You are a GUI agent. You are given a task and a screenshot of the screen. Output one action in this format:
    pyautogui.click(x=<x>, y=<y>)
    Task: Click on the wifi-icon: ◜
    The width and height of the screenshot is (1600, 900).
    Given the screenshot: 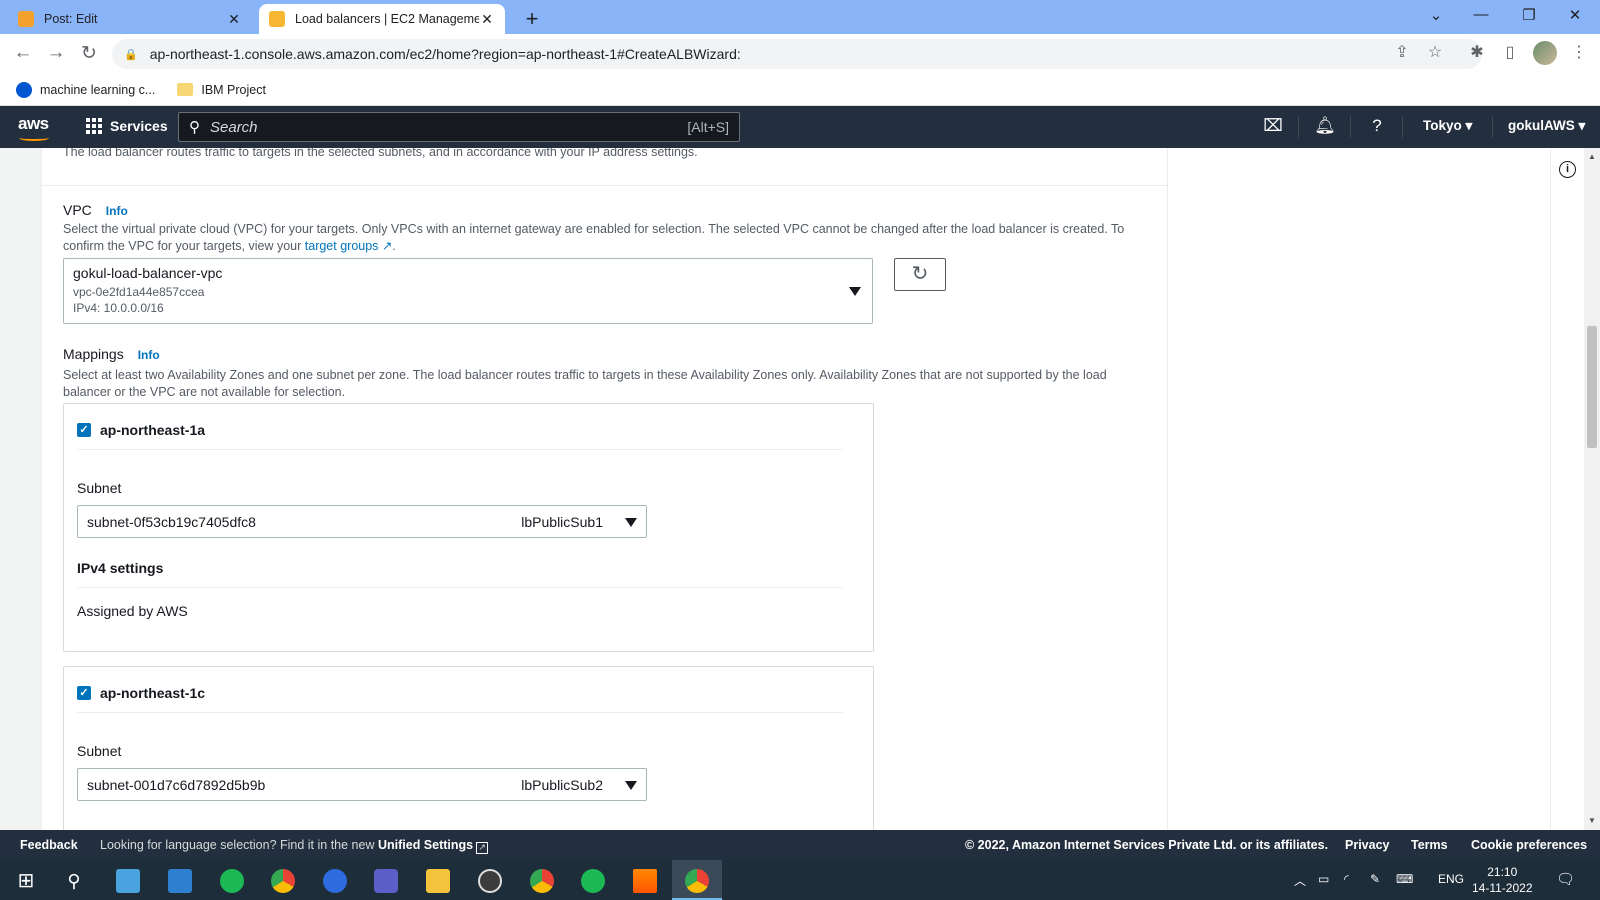 What is the action you would take?
    pyautogui.click(x=1346, y=879)
    